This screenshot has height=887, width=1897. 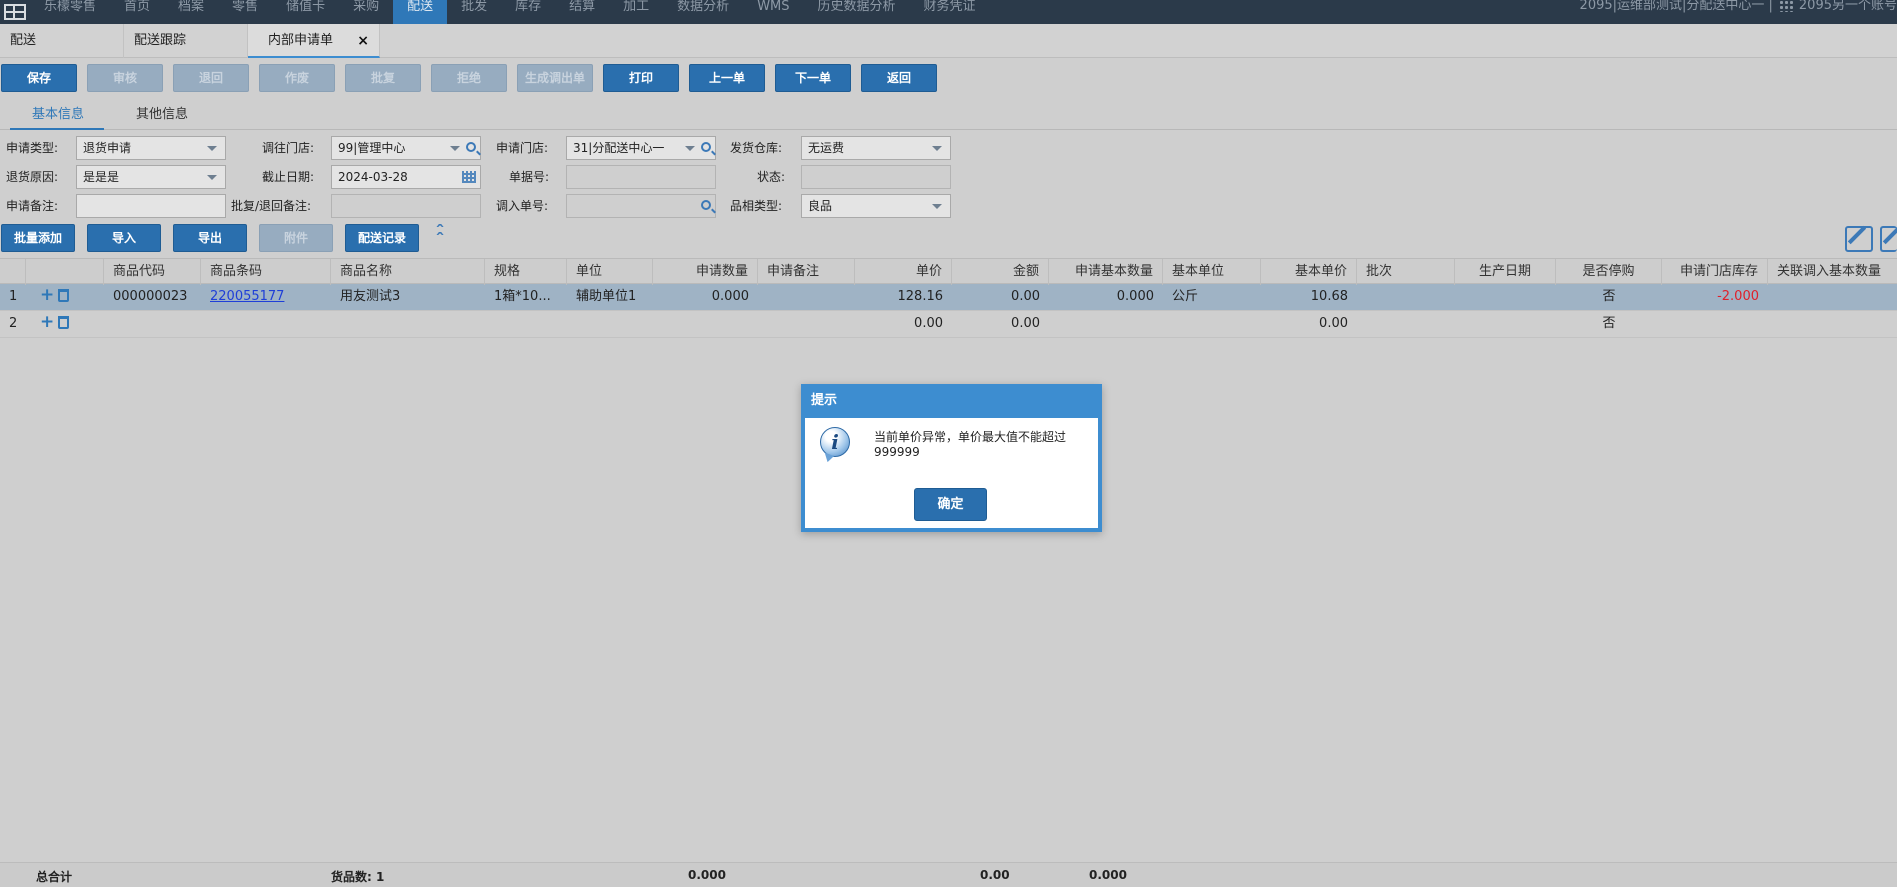 What do you see at coordinates (1212, 297) in the screenshot?
I see `cell-base_unit: 公斤` at bounding box center [1212, 297].